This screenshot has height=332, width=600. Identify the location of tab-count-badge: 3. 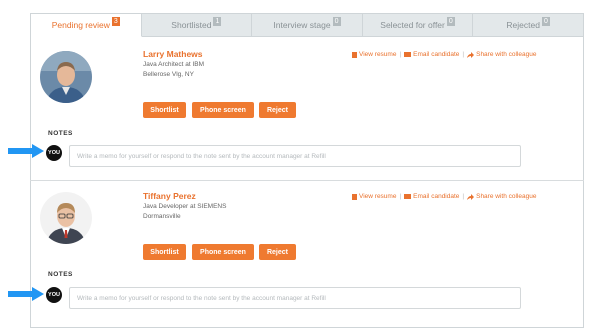
(115, 21).